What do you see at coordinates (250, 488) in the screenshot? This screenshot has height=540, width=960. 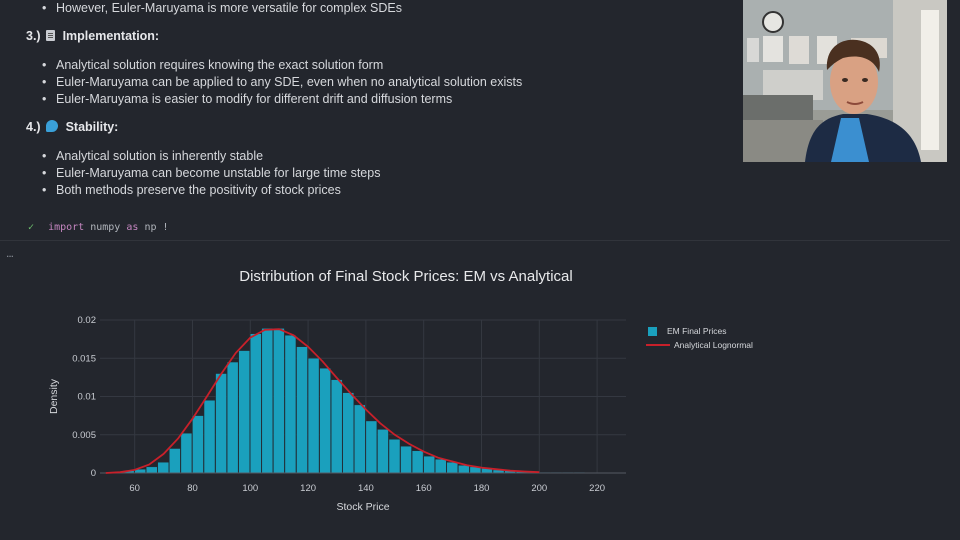 I see `x-tick-label: 100` at bounding box center [250, 488].